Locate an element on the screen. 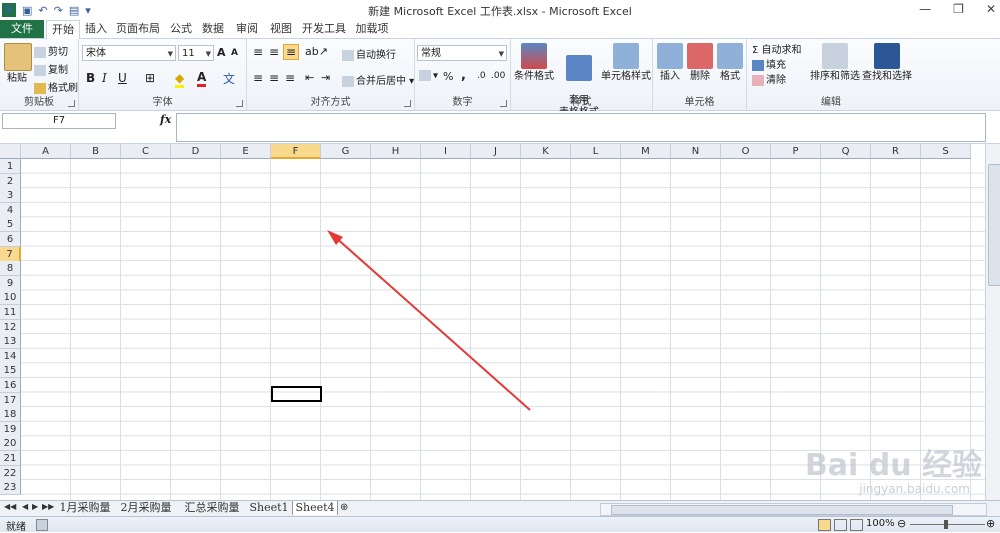  baidu-watermark-url: jingyan.baidu.com is located at coordinates (914, 489).